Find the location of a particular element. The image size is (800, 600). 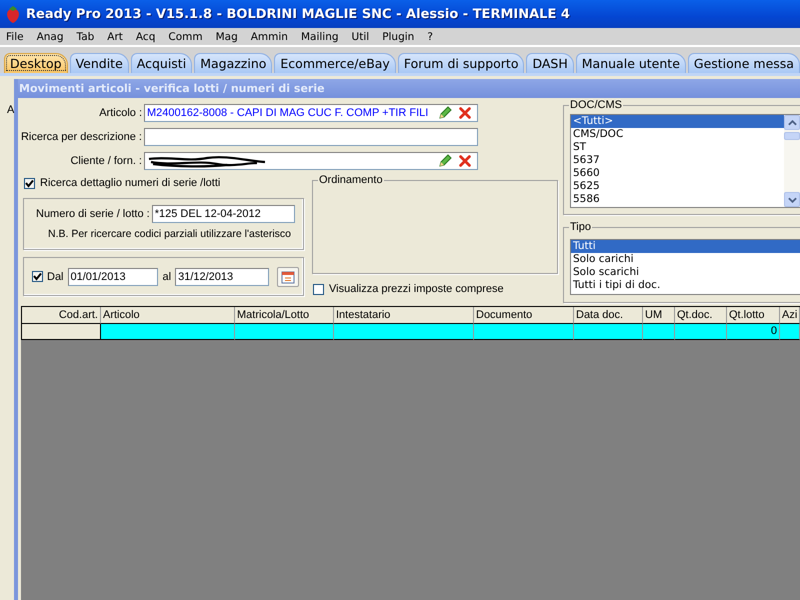

checkbox-label: Dal is located at coordinates (55, 276).